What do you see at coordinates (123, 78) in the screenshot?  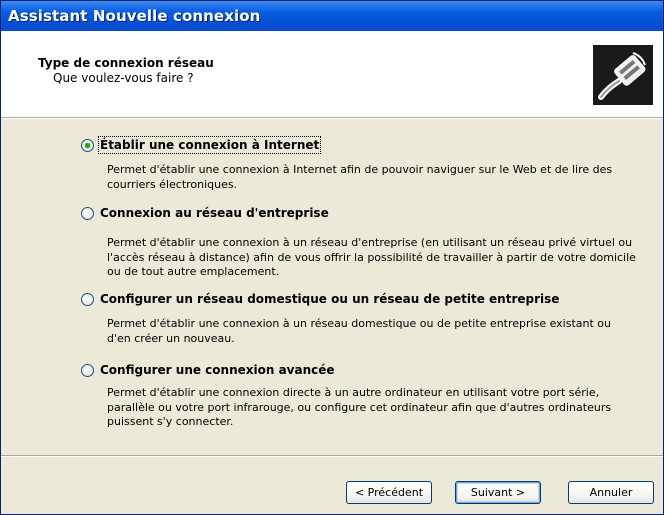 I see `header-subtitle: Que voulez-vous faire ?` at bounding box center [123, 78].